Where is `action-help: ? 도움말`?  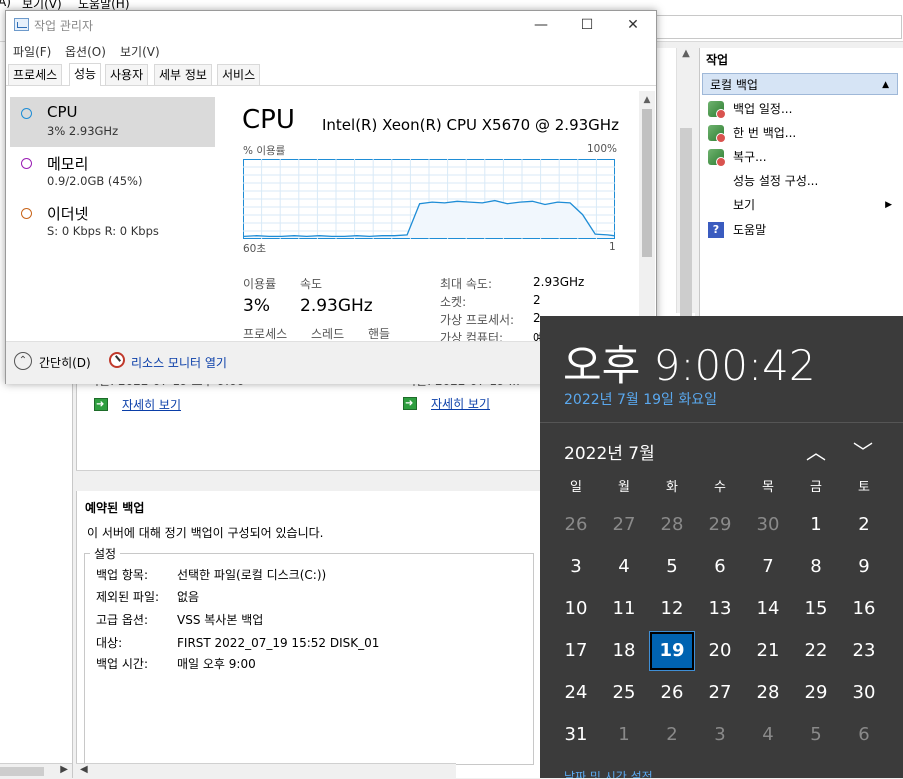 action-help: ? 도움말 is located at coordinates (801, 230).